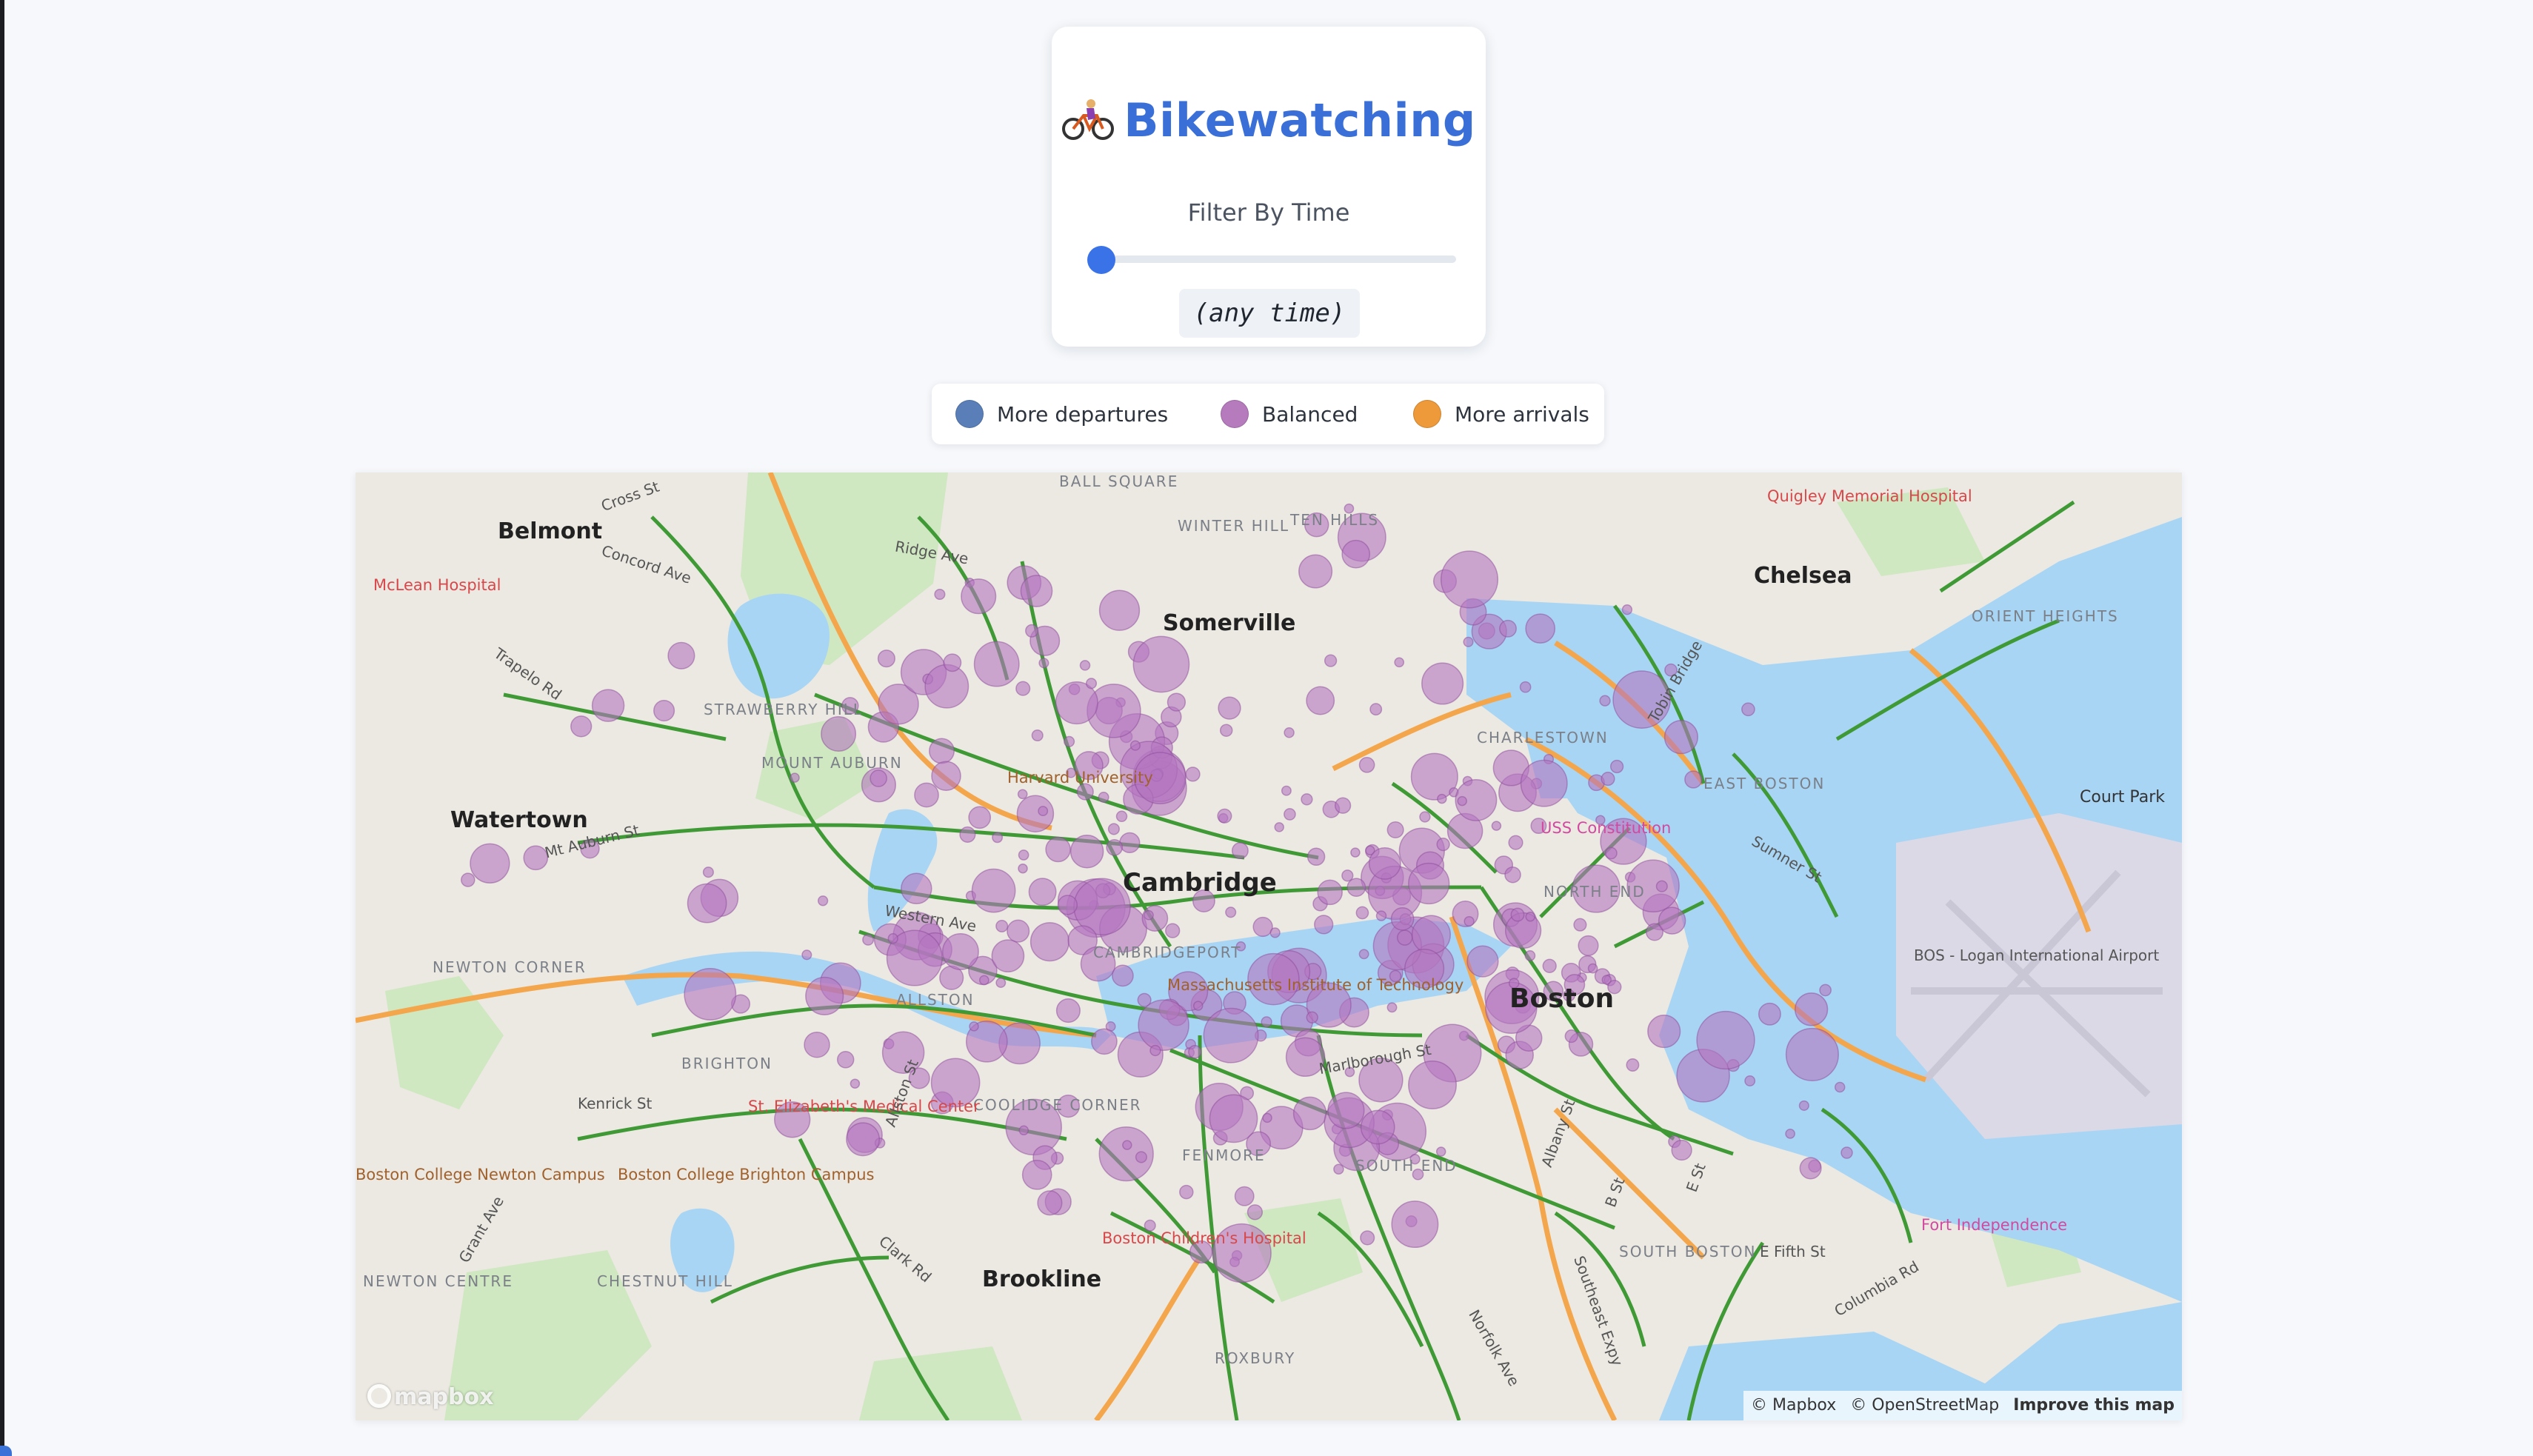  I want to click on improve-map-link: Improve this map, so click(2094, 1405).